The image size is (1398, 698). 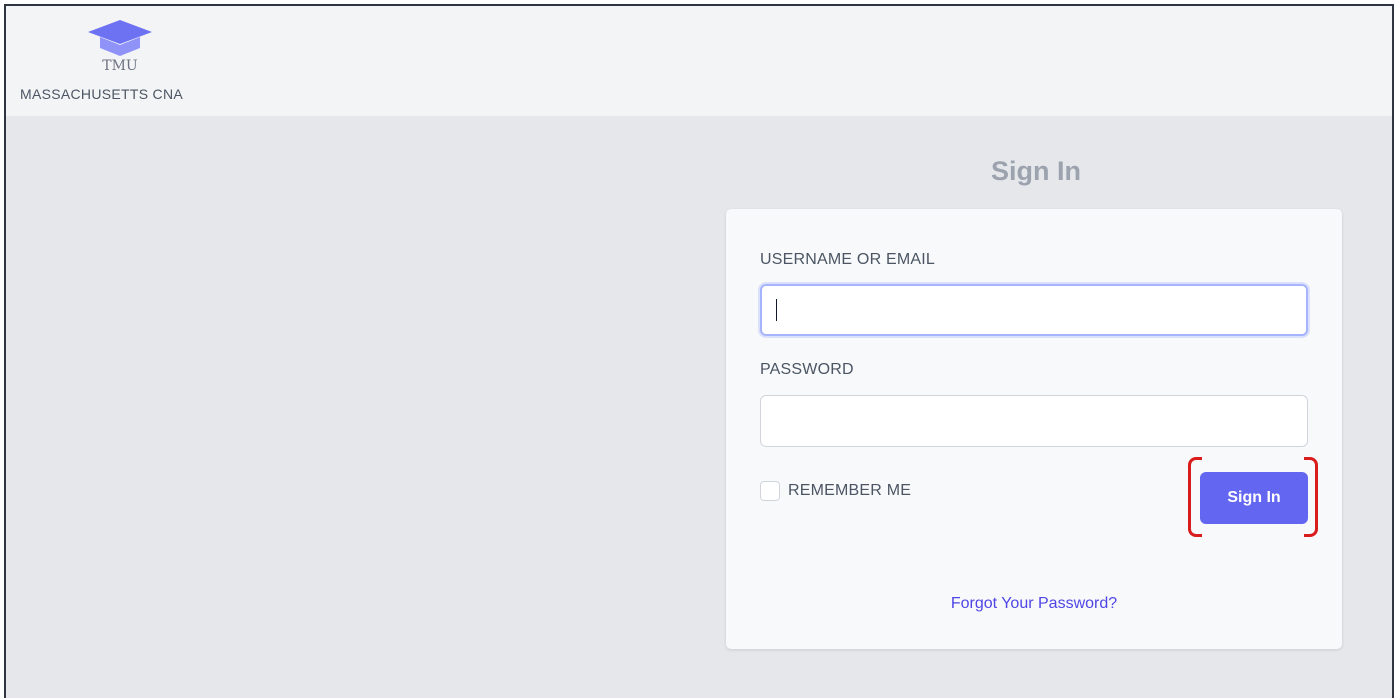 I want to click on username-label: USERNAME OR EMAIL, so click(x=847, y=259).